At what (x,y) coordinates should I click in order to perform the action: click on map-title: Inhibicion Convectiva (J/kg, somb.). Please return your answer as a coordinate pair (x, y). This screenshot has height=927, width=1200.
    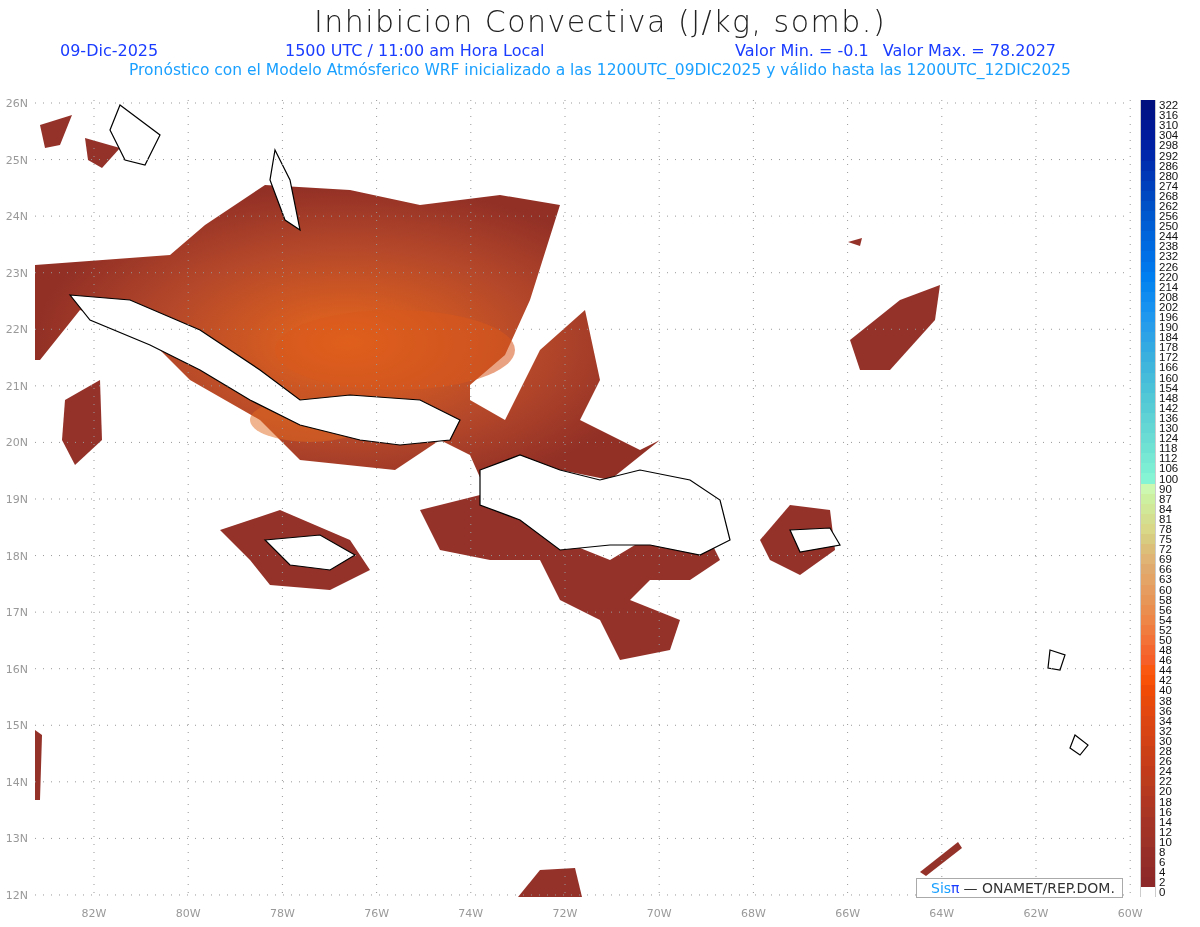
    Looking at the image, I should click on (600, 22).